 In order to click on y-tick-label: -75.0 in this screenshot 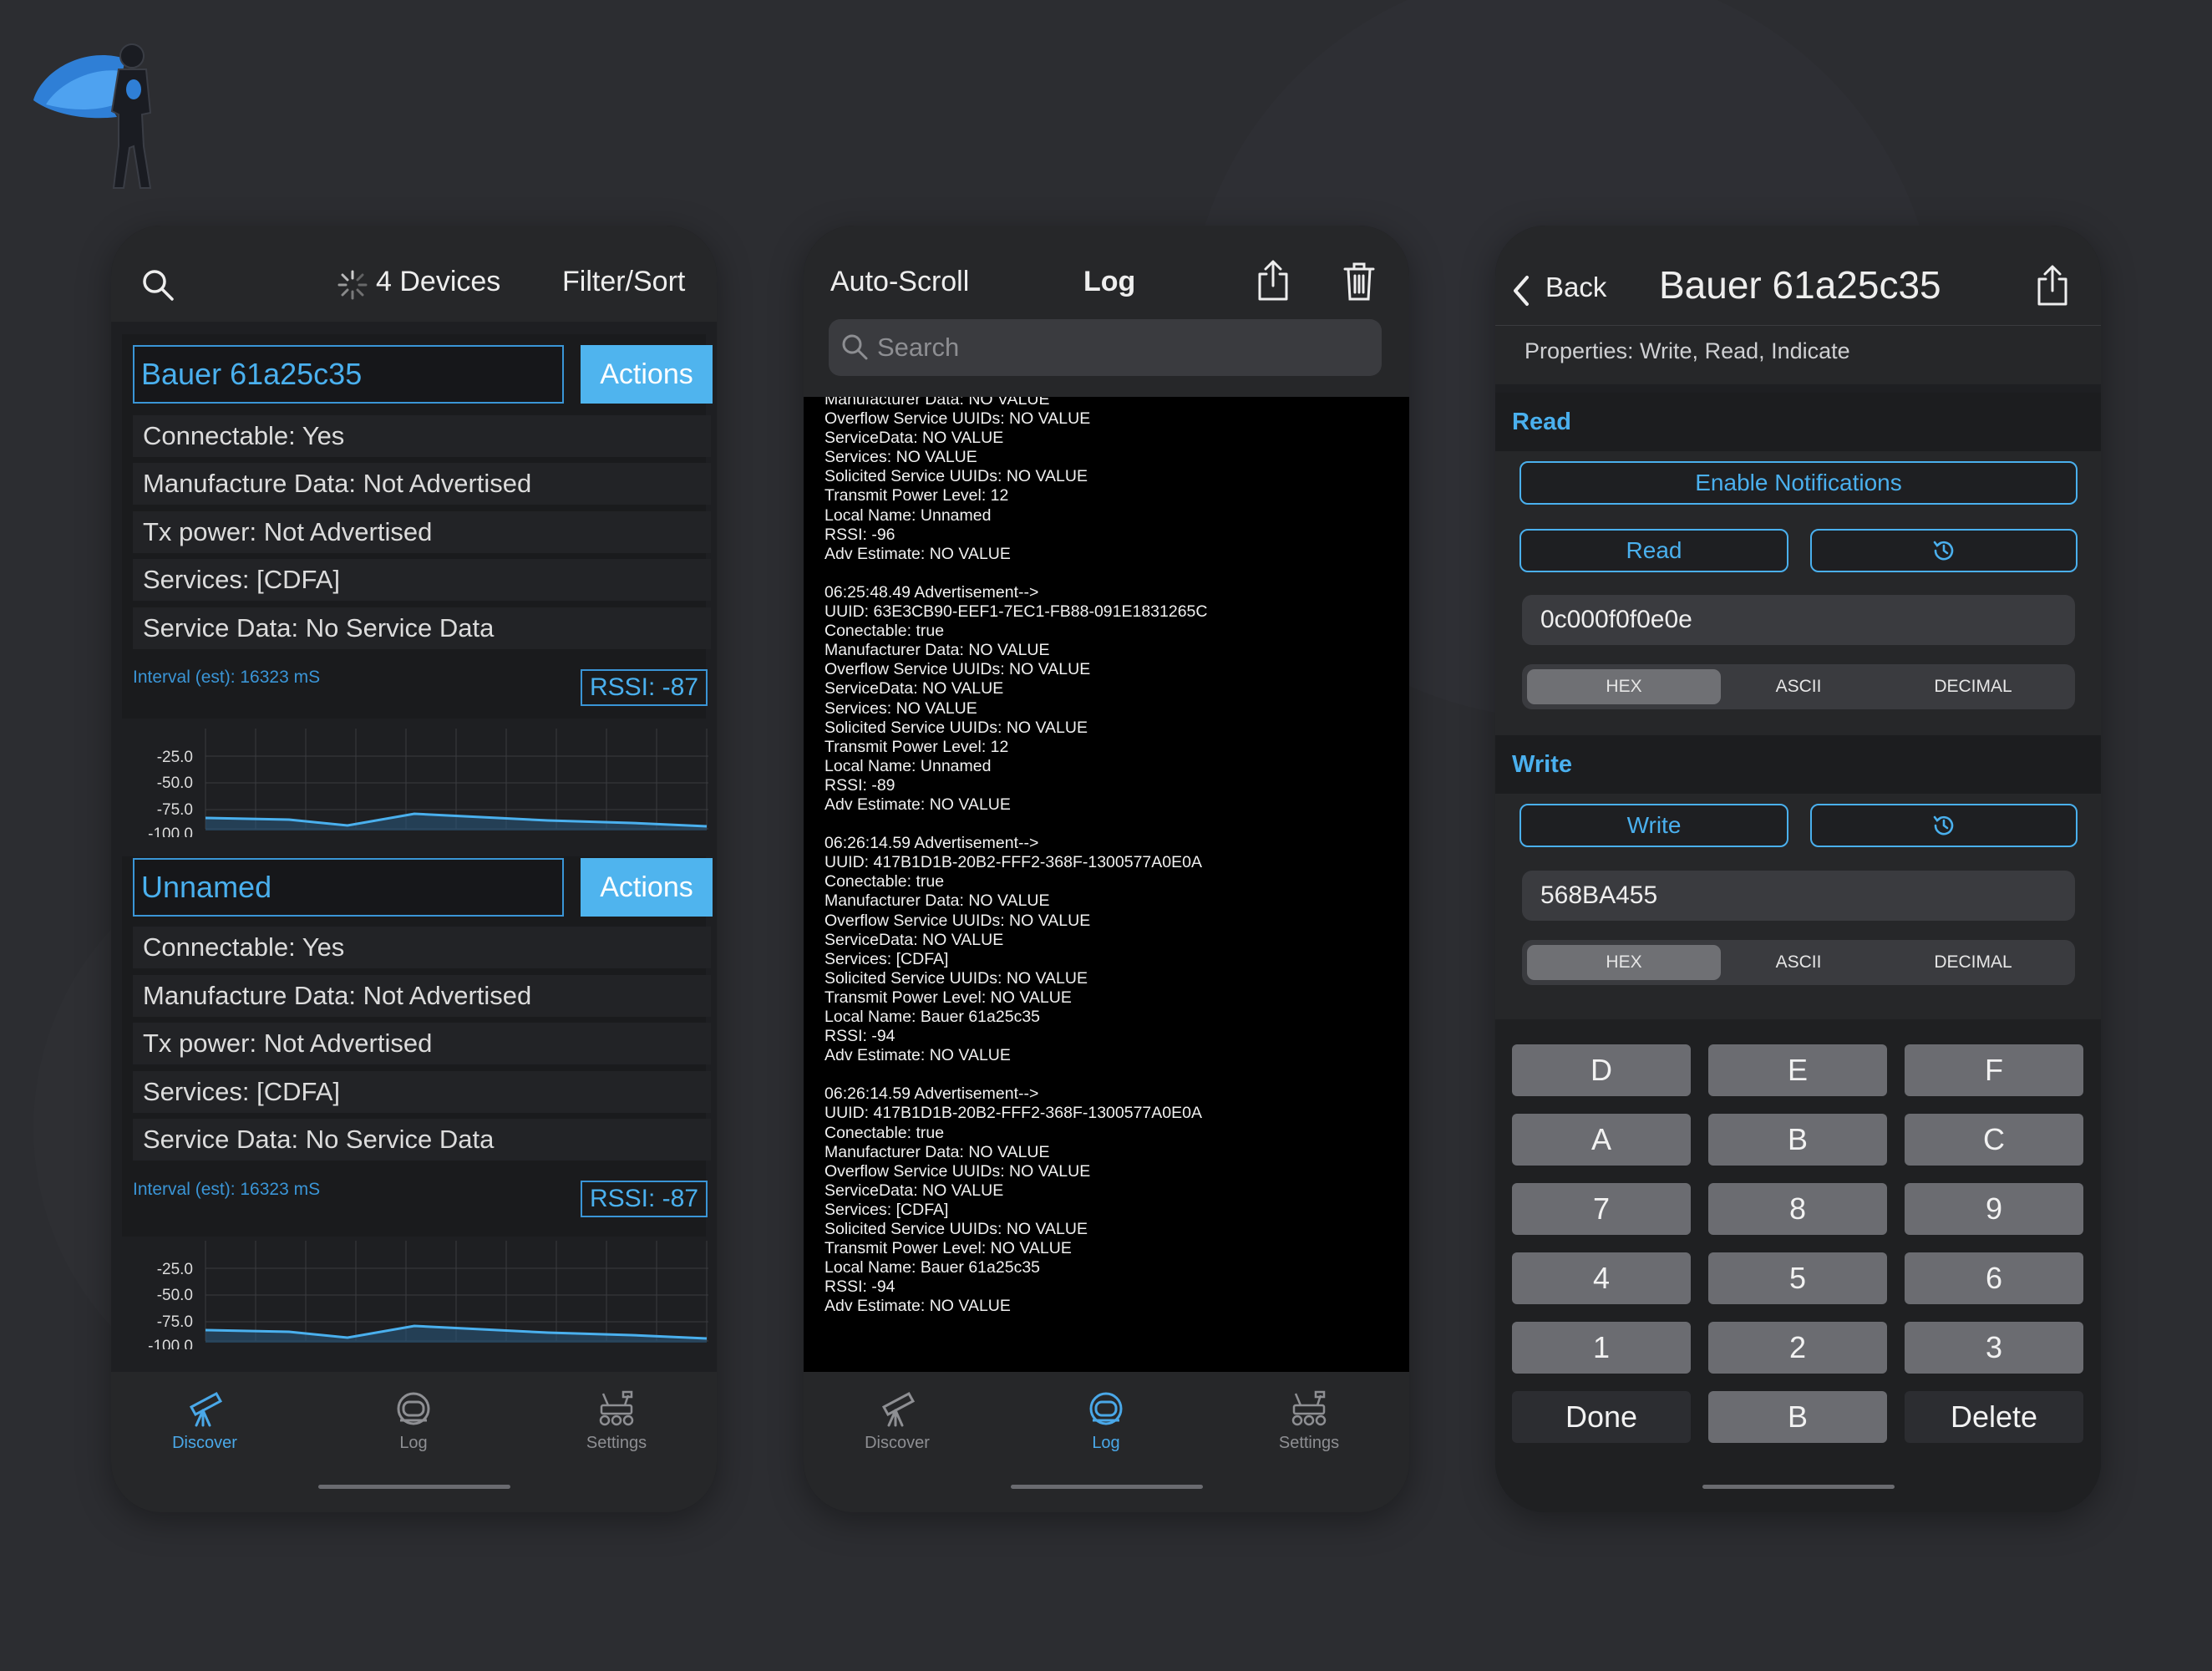, I will do `click(175, 1322)`.